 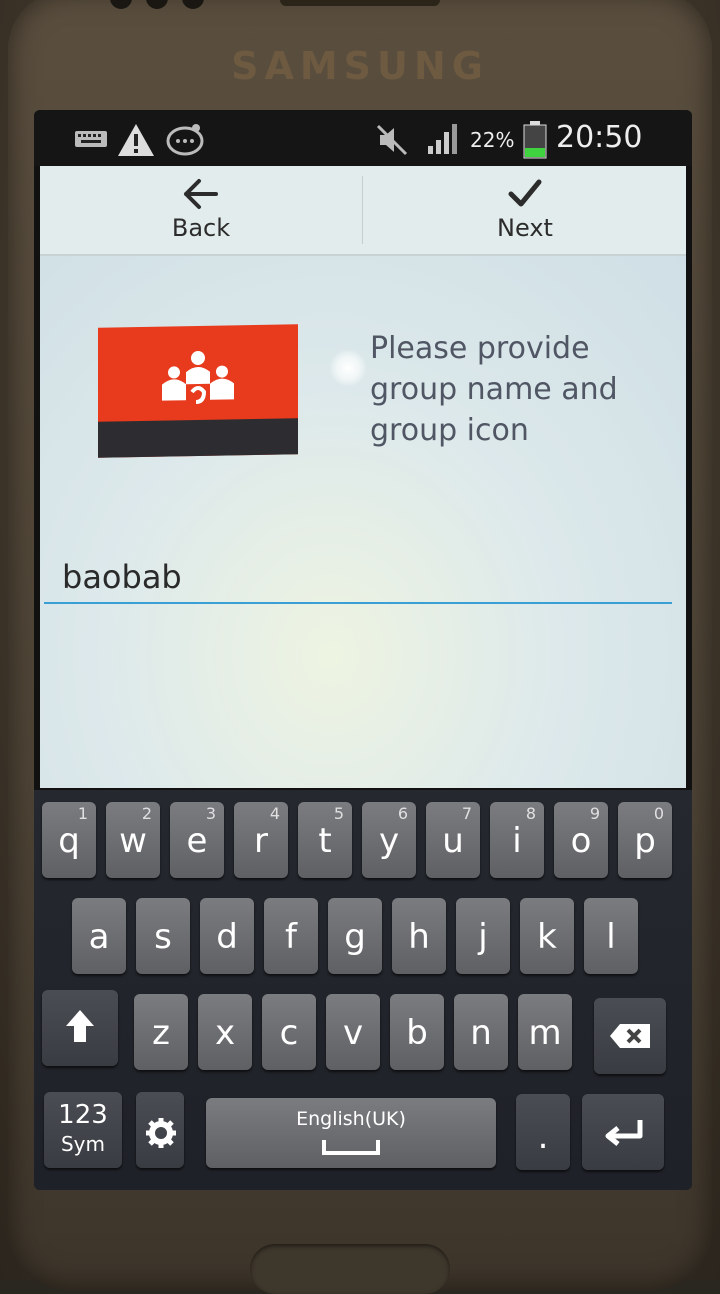 What do you see at coordinates (402, 813) in the screenshot?
I see `key-number-hint: 6` at bounding box center [402, 813].